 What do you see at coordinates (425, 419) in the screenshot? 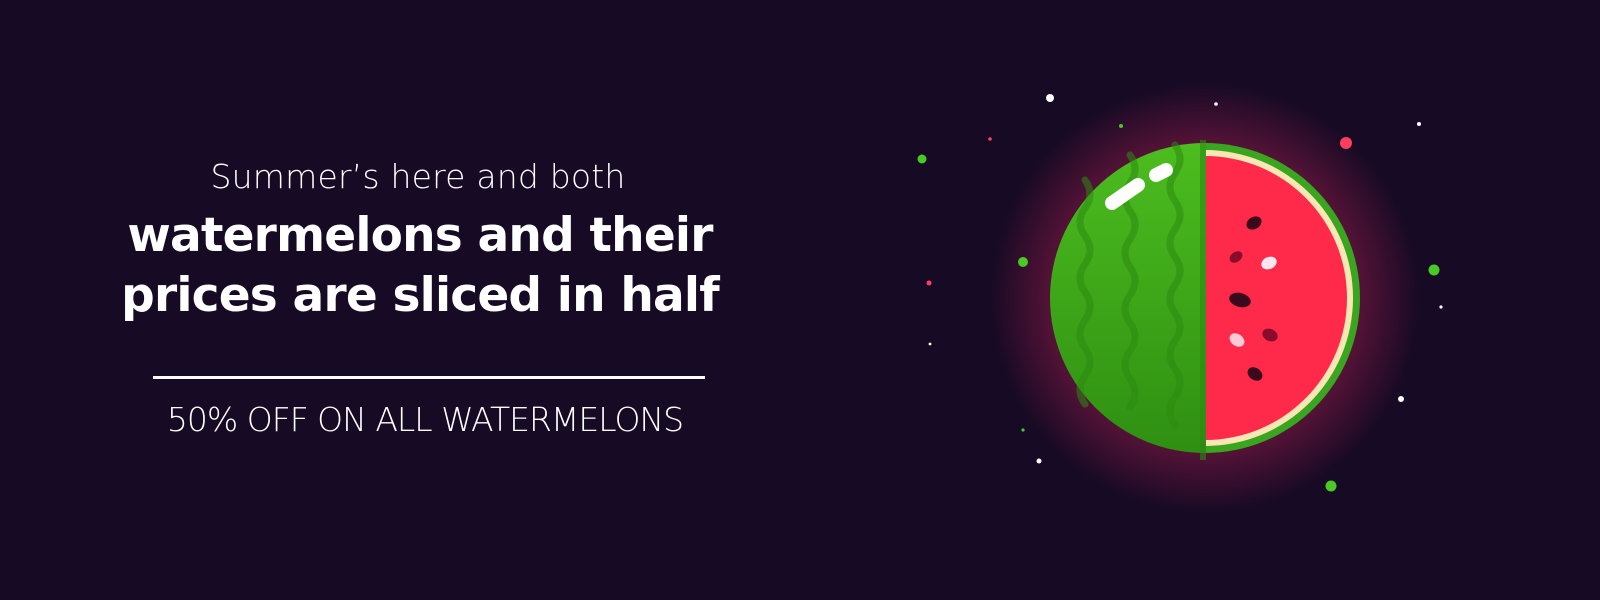
I see `discount-offer-text: 50% OFF ON ALL WATERMELONS` at bounding box center [425, 419].